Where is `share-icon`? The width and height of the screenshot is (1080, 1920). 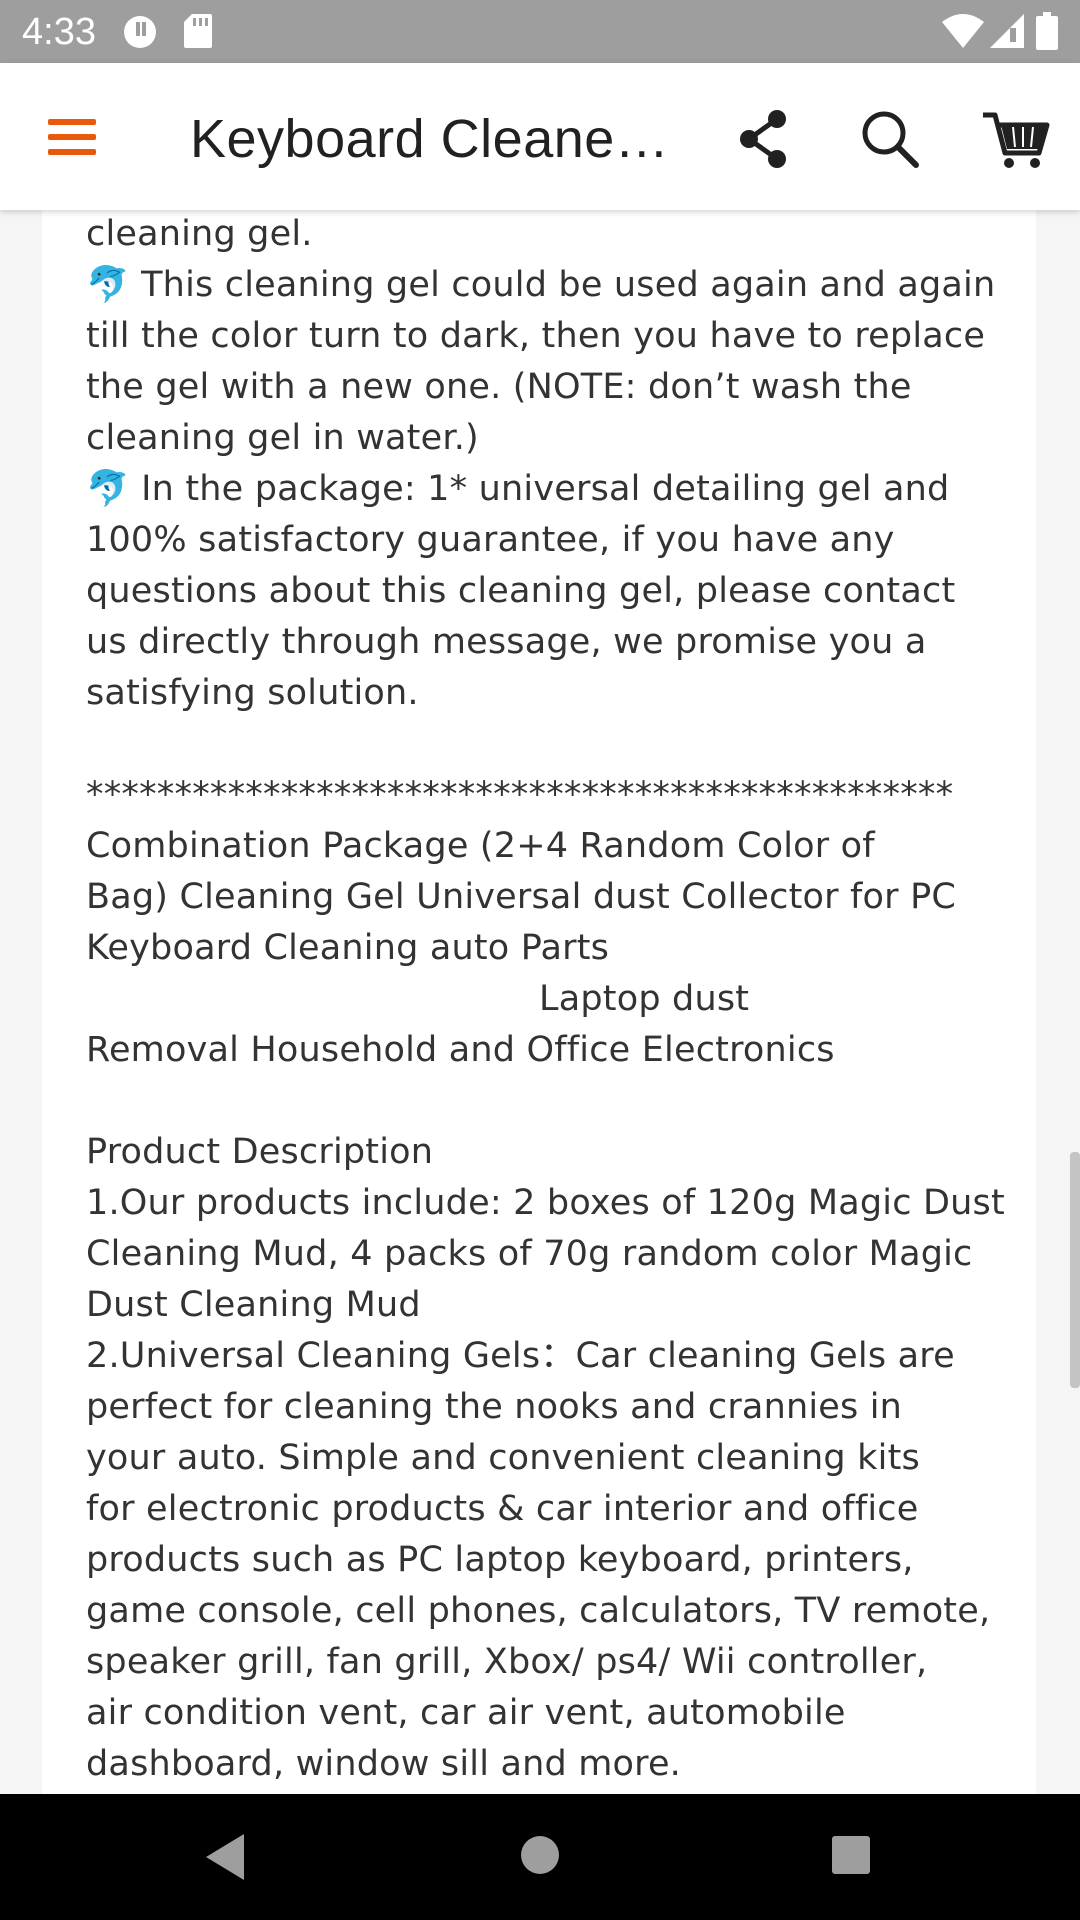 share-icon is located at coordinates (763, 139).